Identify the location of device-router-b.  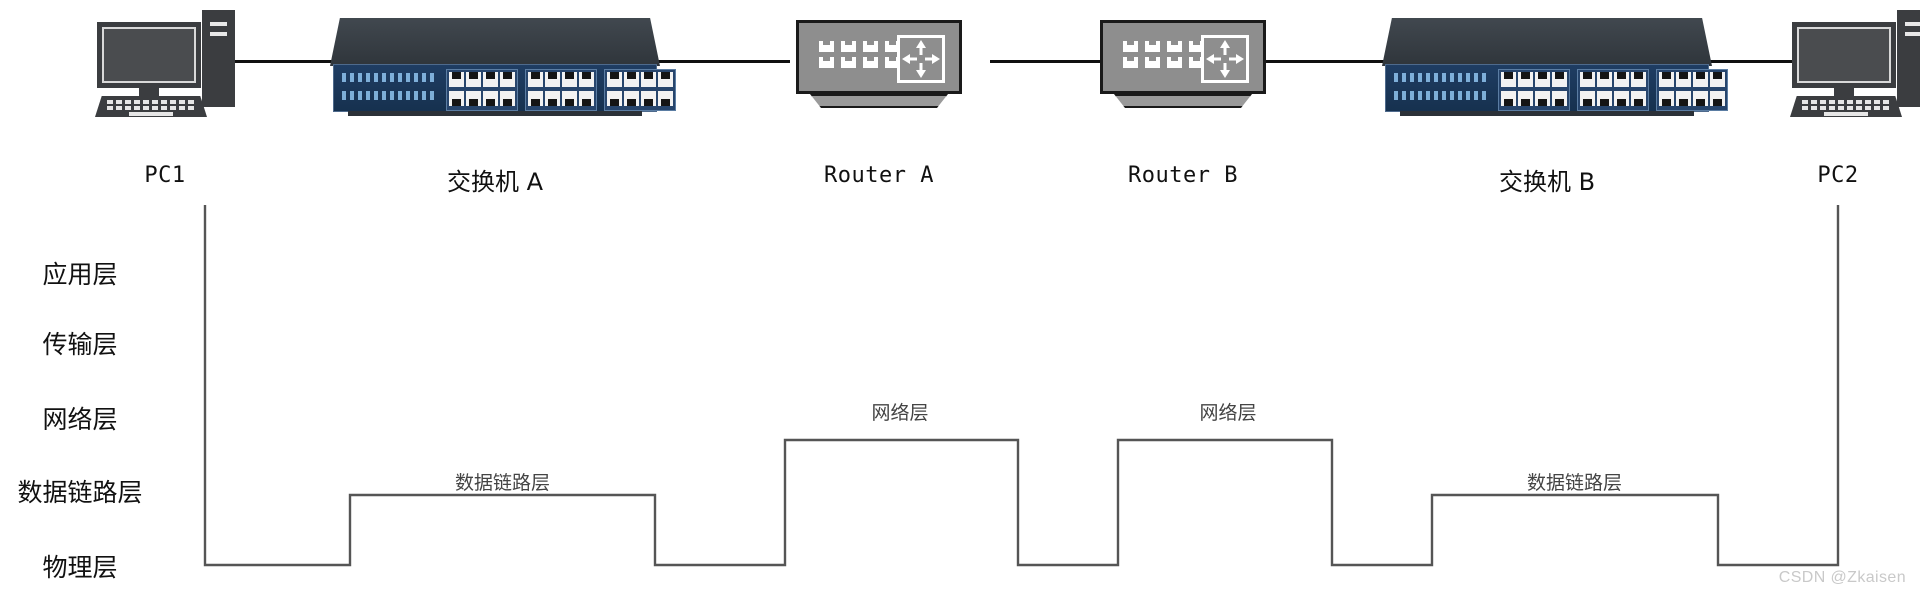
(1183, 65).